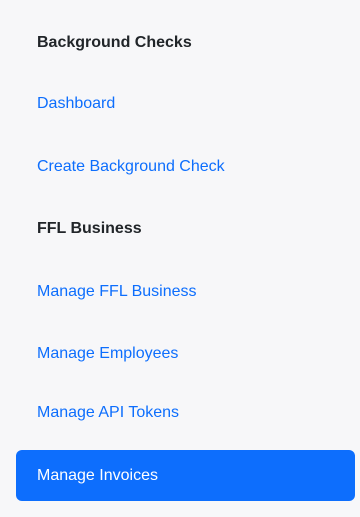  I want to click on nav-link-dashboard: Dashboard, so click(76, 104).